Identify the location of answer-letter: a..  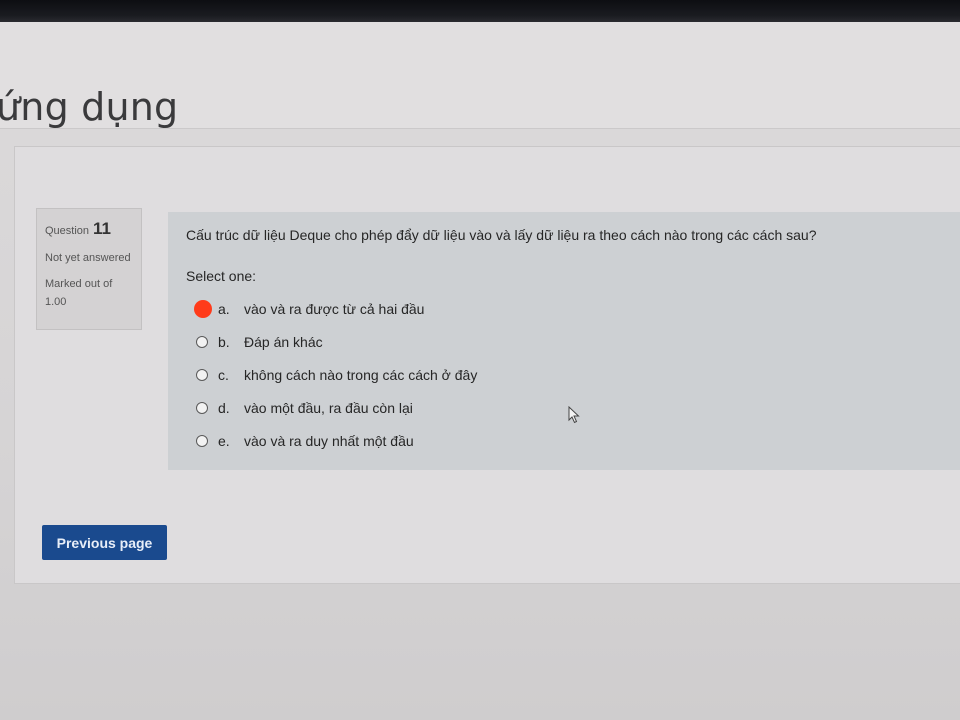
(224, 308).